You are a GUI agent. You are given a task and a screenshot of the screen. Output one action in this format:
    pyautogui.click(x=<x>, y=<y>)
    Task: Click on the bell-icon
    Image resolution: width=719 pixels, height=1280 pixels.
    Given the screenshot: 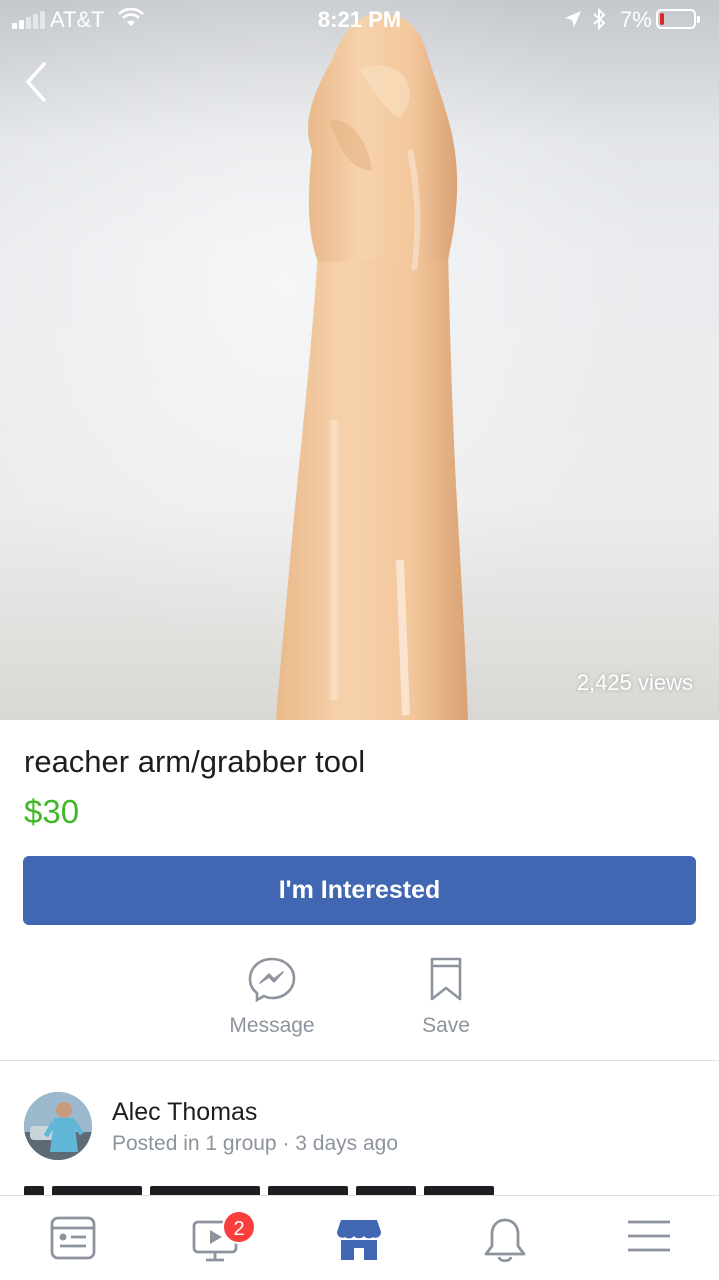 What is the action you would take?
    pyautogui.click(x=505, y=1240)
    